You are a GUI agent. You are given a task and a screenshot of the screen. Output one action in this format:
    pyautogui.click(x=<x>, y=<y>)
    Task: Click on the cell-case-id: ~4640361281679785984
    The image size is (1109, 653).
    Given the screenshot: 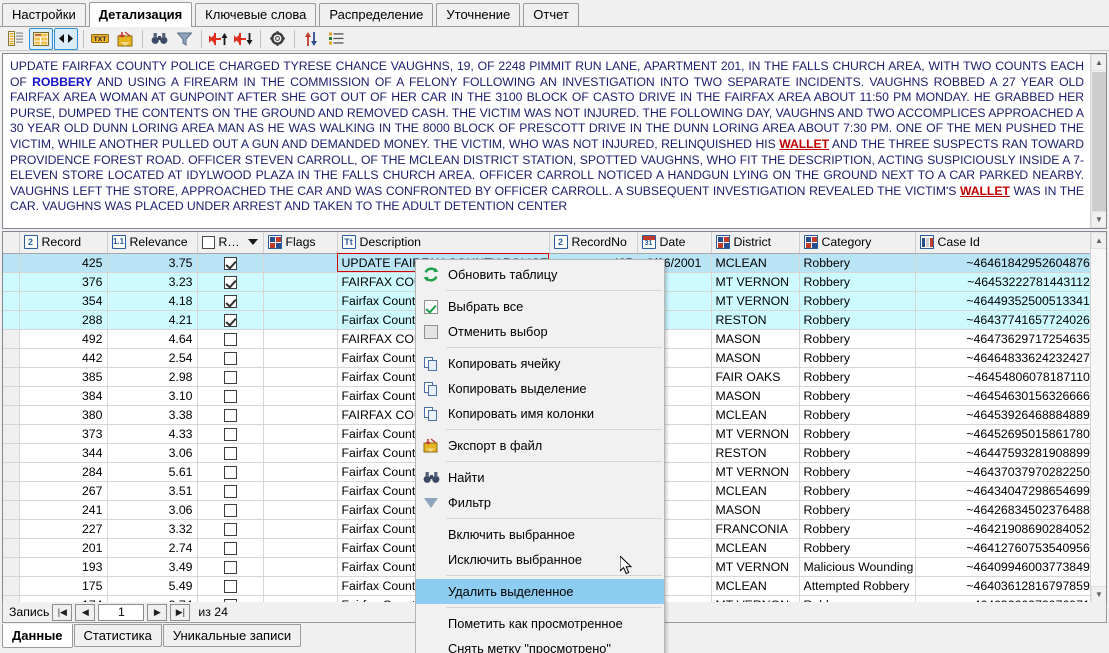 What is the action you would take?
    pyautogui.click(x=1010, y=586)
    